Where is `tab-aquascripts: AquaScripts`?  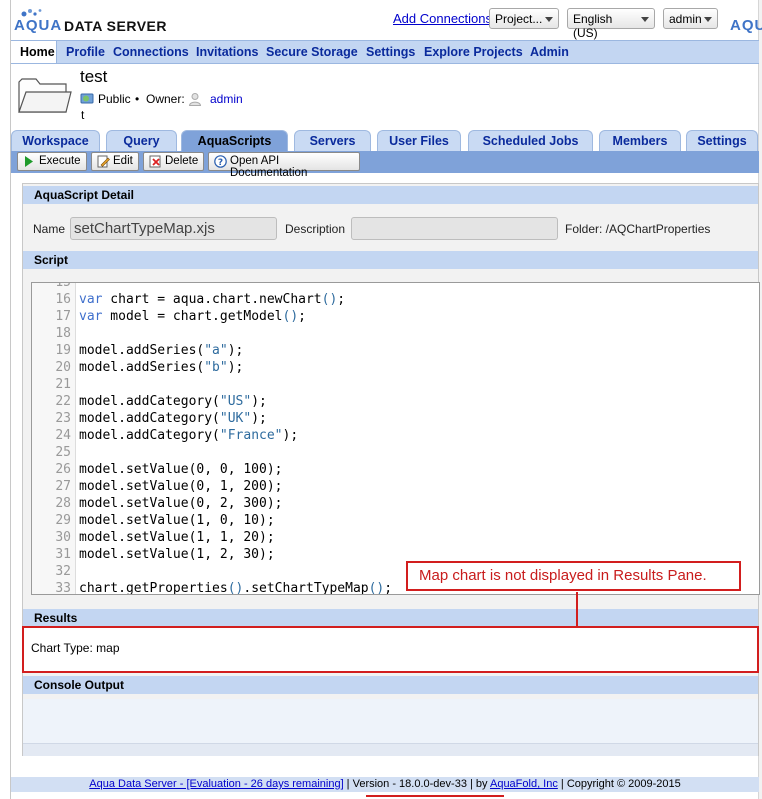 tab-aquascripts: AquaScripts is located at coordinates (234, 140).